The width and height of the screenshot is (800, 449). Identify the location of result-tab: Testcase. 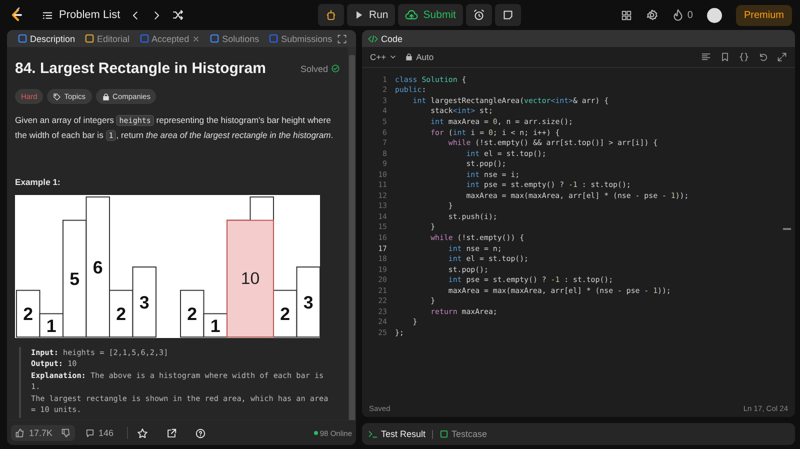
(463, 434).